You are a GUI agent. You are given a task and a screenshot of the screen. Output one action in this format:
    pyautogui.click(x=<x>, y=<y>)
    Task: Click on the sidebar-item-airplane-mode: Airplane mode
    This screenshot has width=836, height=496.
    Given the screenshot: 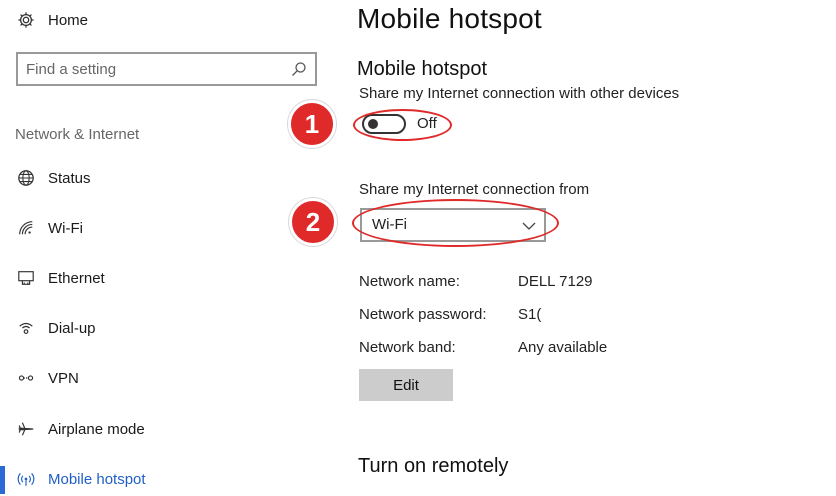 What is the action you would take?
    pyautogui.click(x=168, y=429)
    